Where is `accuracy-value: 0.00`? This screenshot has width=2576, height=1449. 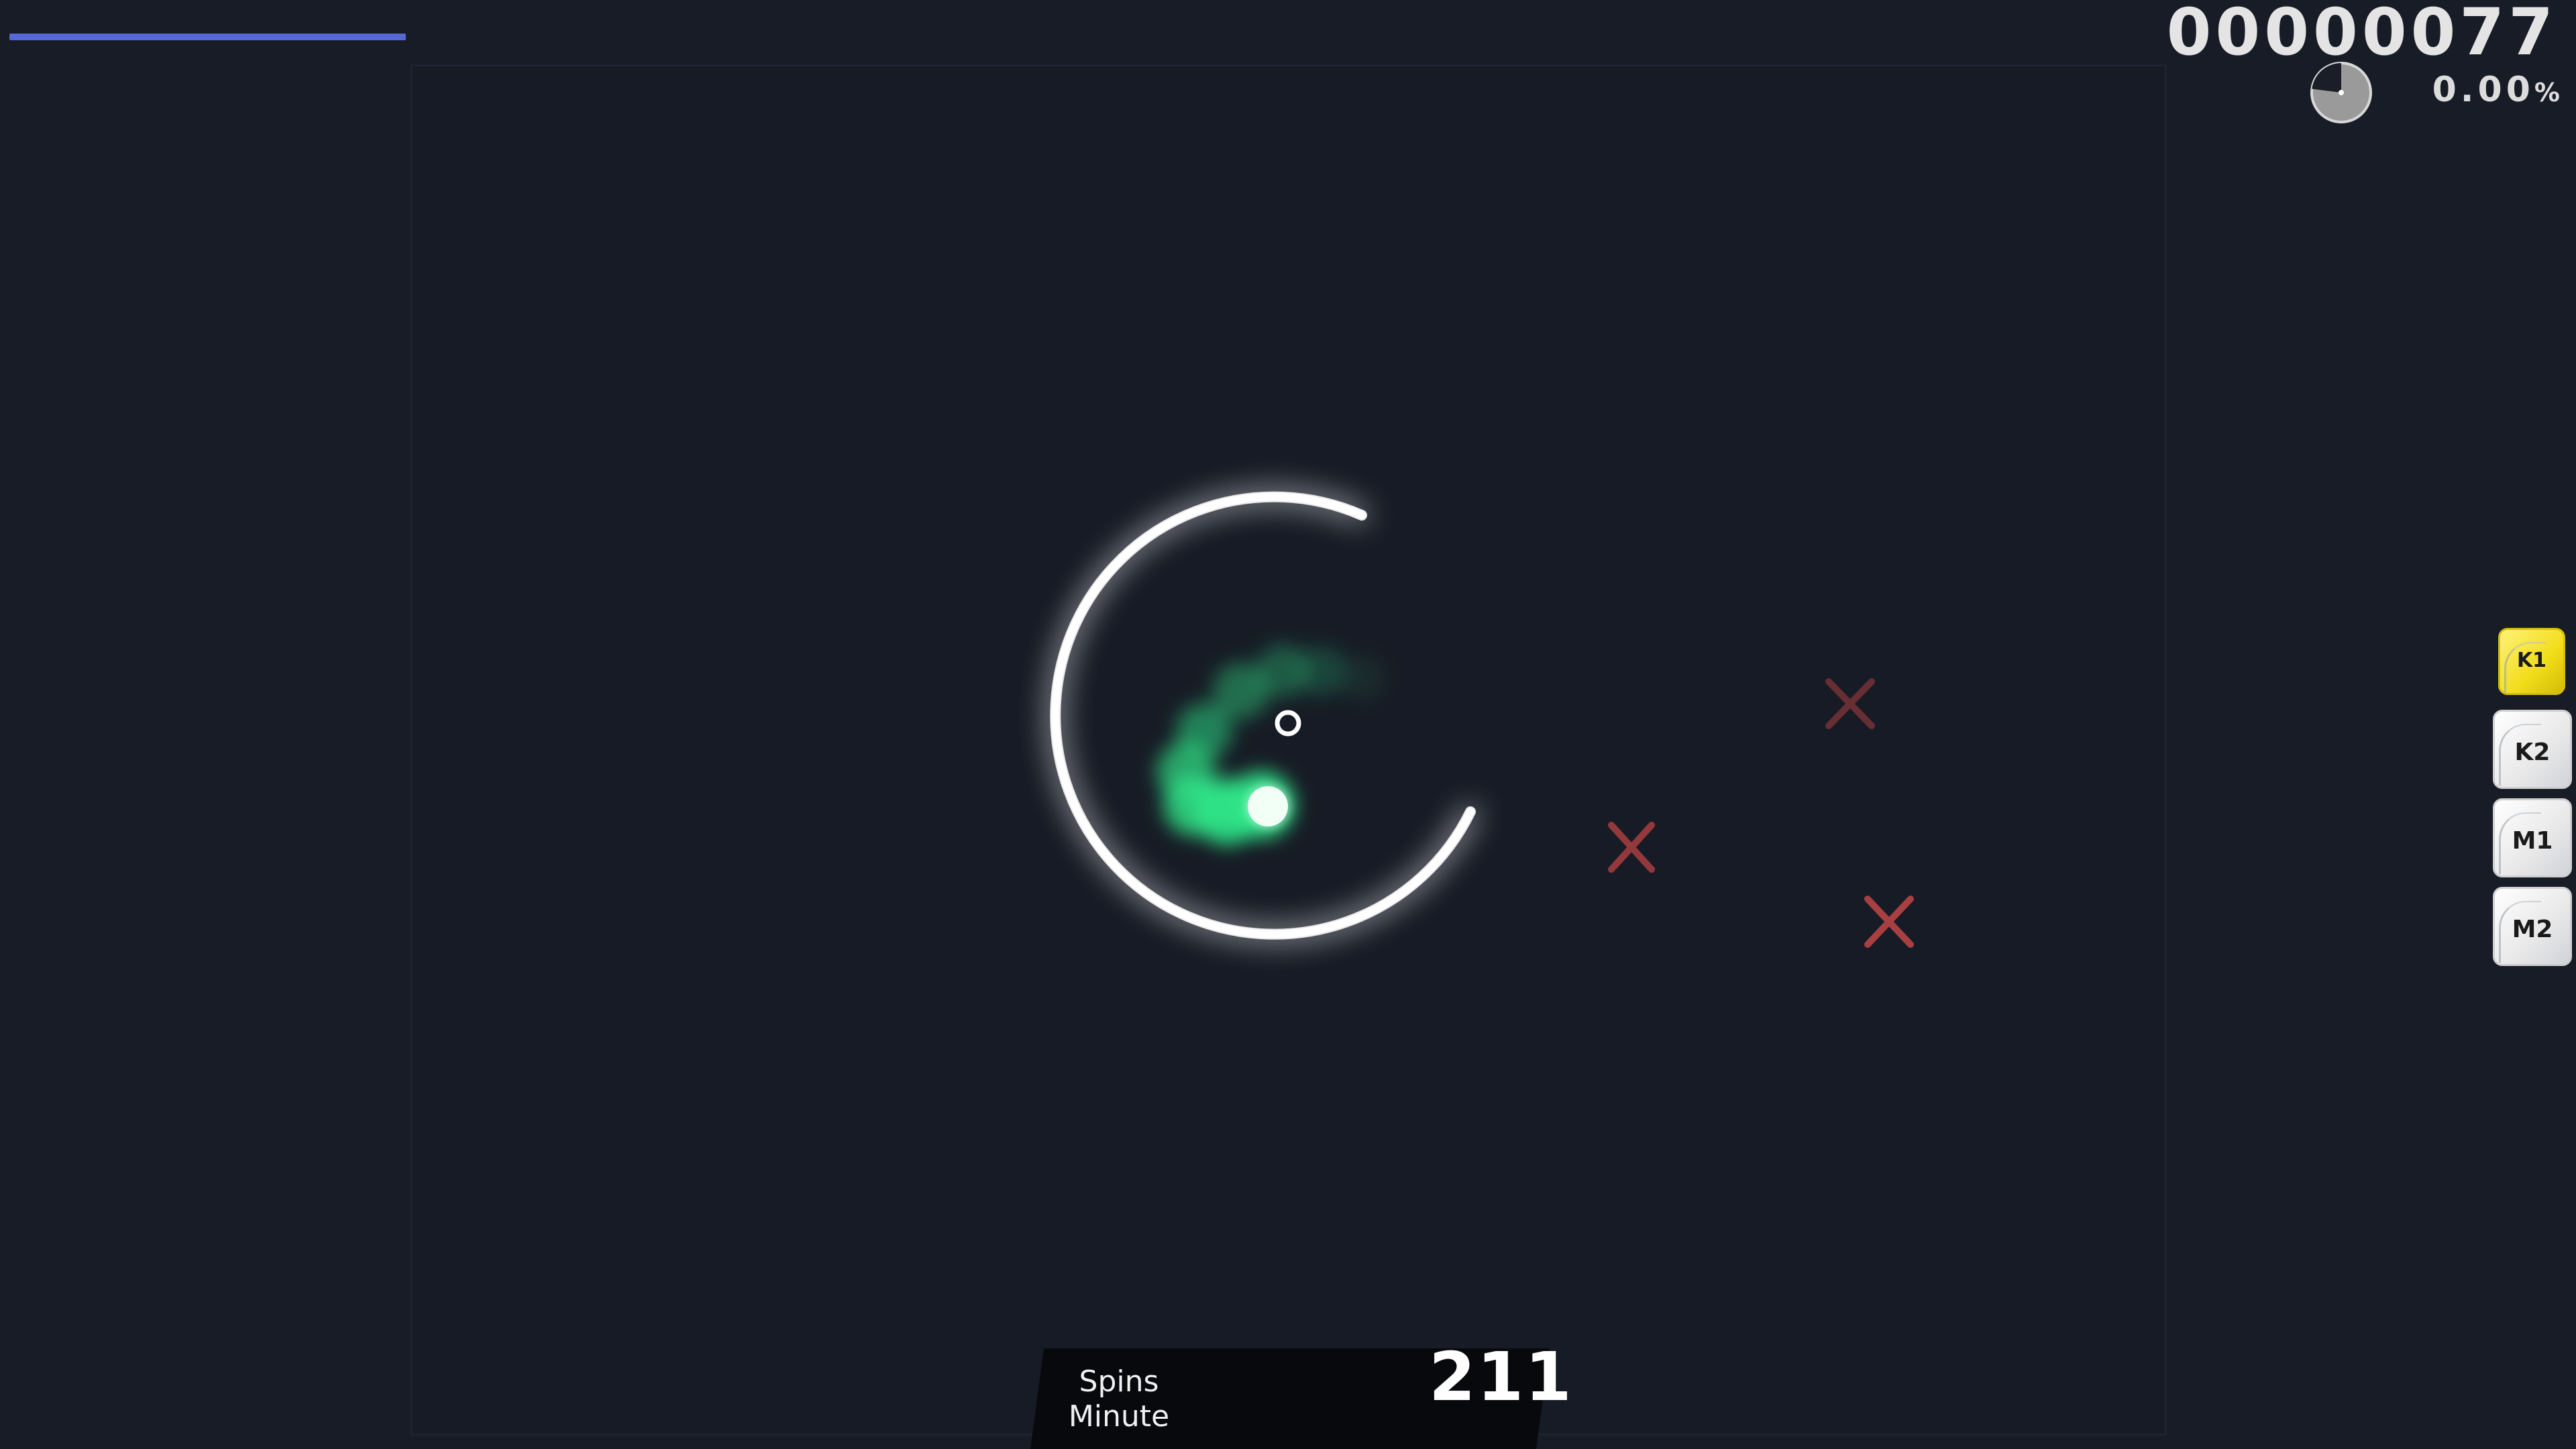 accuracy-value: 0.00 is located at coordinates (2483, 90).